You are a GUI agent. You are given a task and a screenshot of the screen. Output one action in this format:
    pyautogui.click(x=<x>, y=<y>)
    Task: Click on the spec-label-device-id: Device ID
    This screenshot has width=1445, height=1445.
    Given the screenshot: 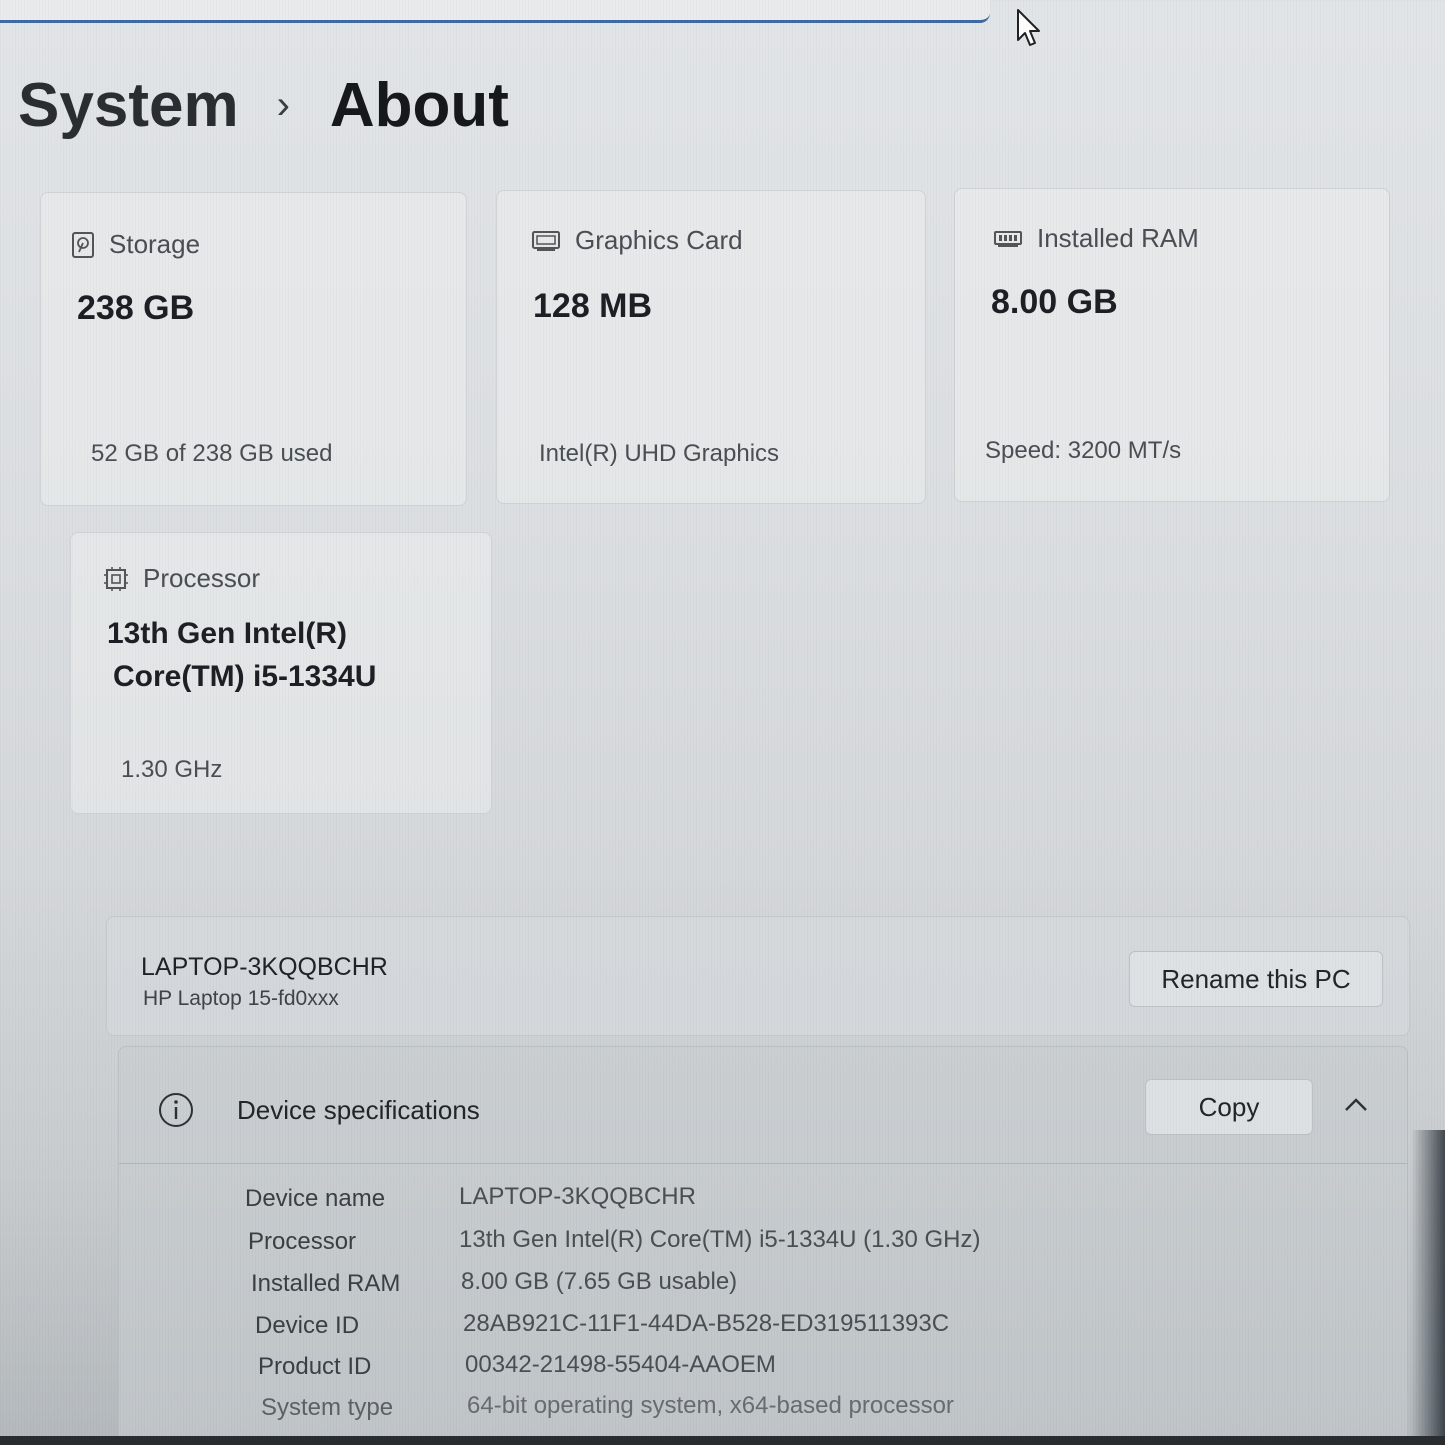 What is the action you would take?
    pyautogui.click(x=307, y=1325)
    